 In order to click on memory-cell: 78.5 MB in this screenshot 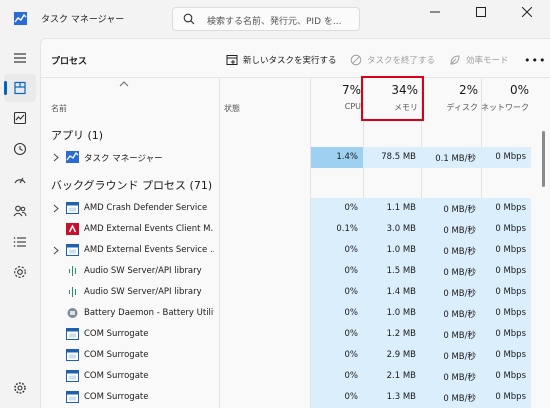, I will do `click(392, 157)`.